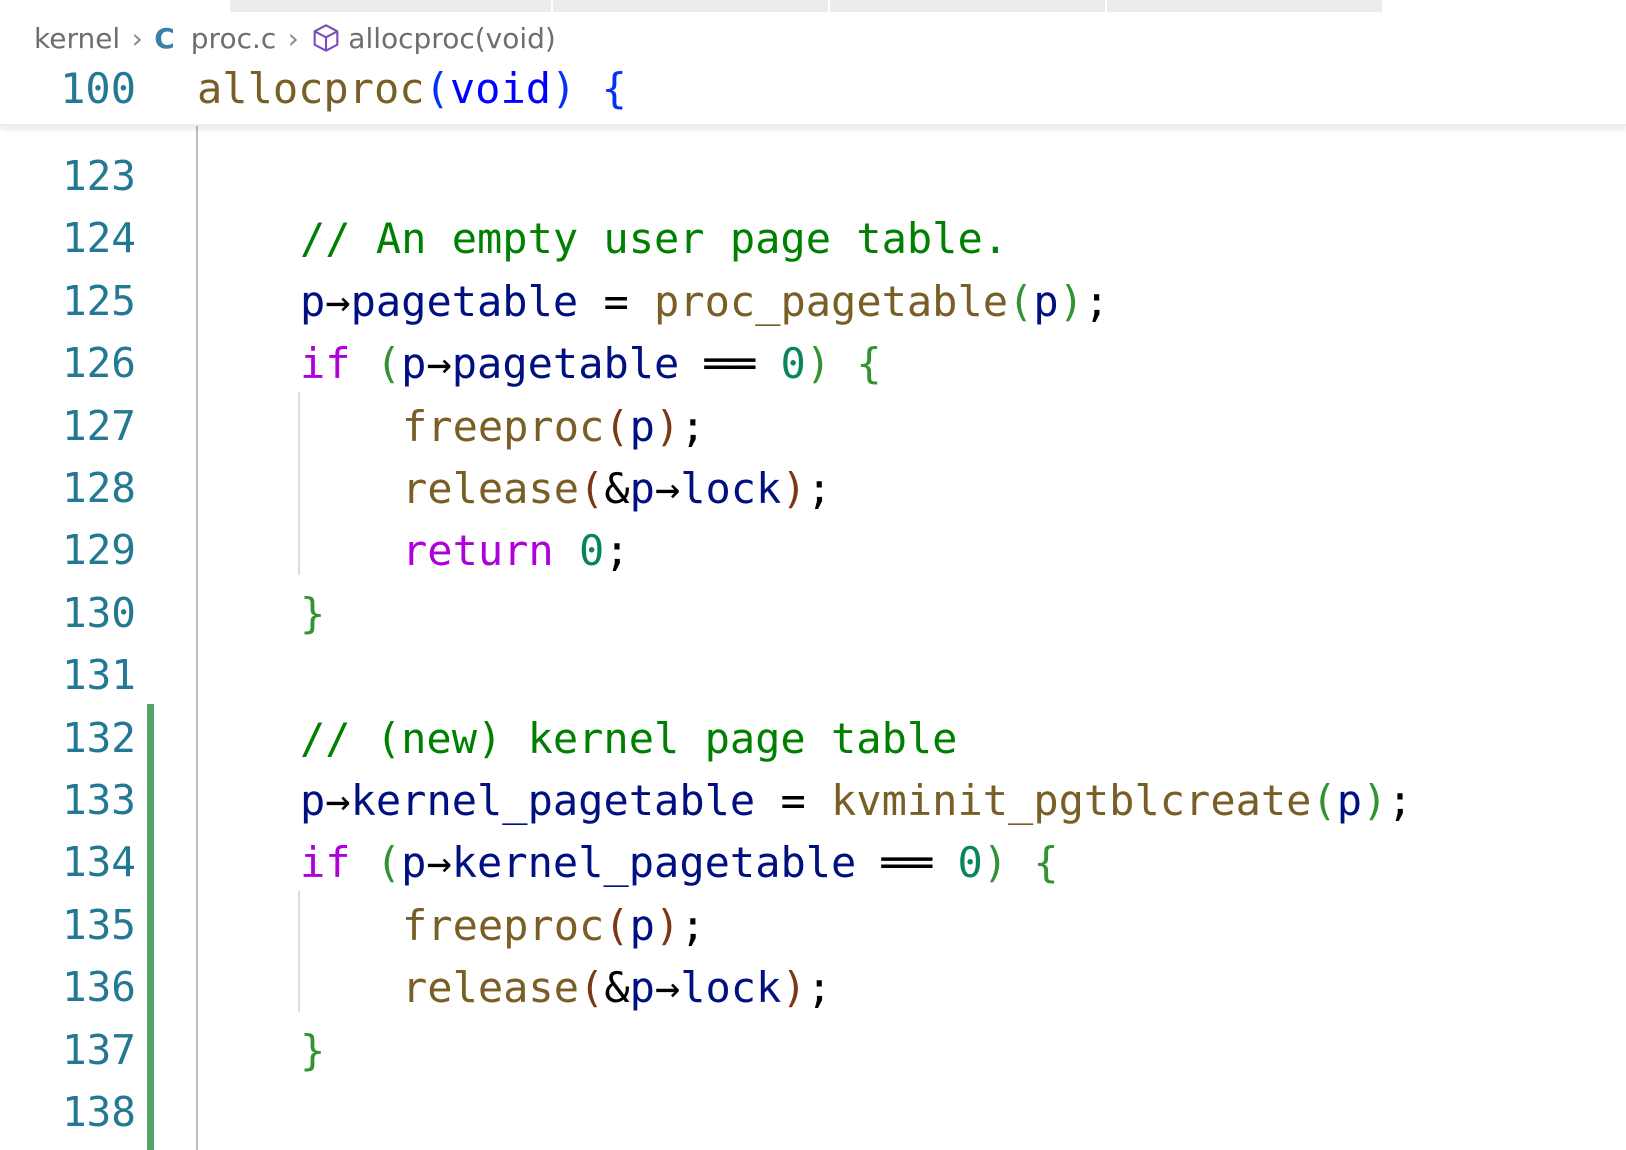 This screenshot has height=1150, width=1626. Describe the element at coordinates (98, 488) in the screenshot. I see `line-number: 128` at that location.